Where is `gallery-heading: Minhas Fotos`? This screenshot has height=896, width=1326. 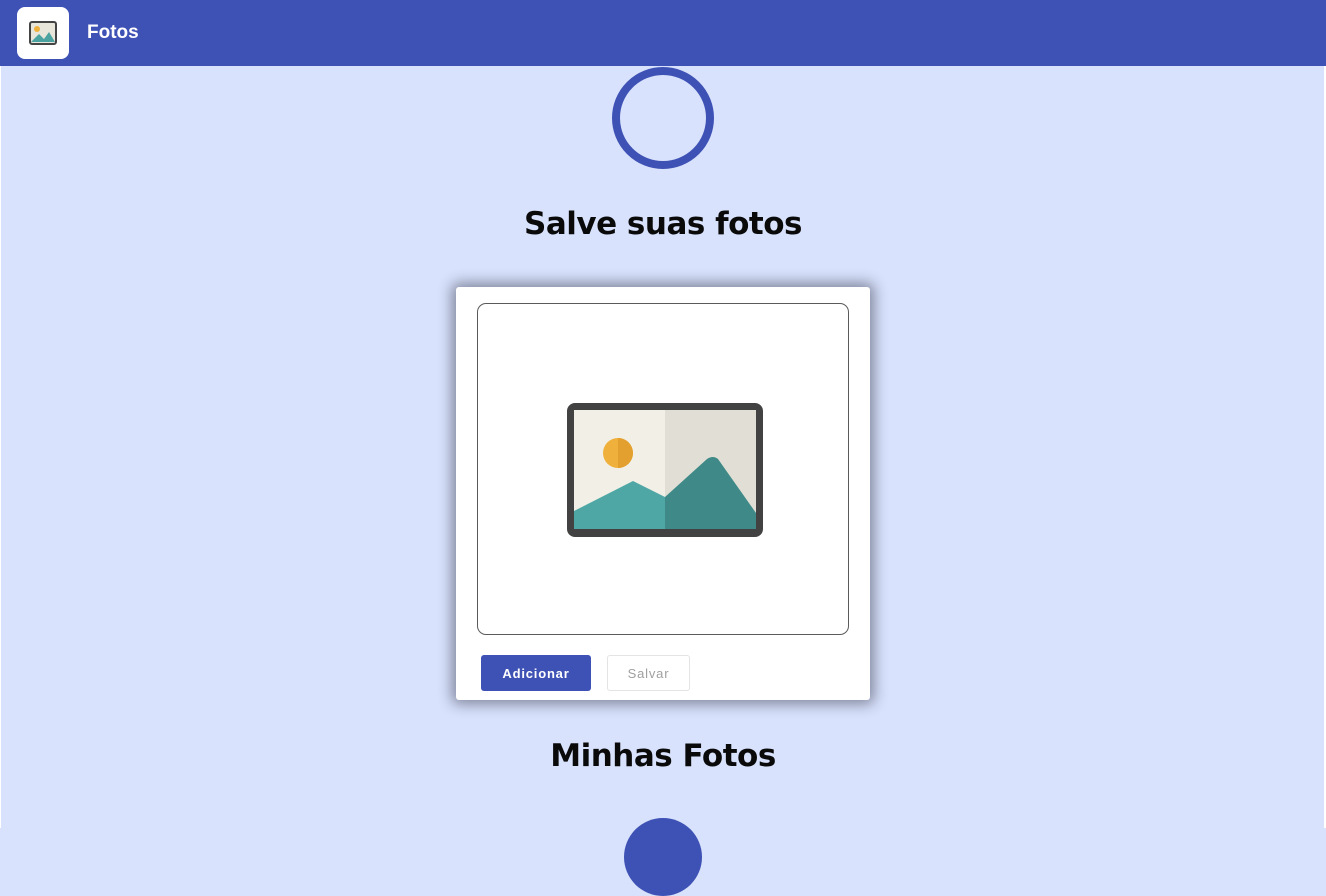
gallery-heading: Minhas Fotos is located at coordinates (663, 756).